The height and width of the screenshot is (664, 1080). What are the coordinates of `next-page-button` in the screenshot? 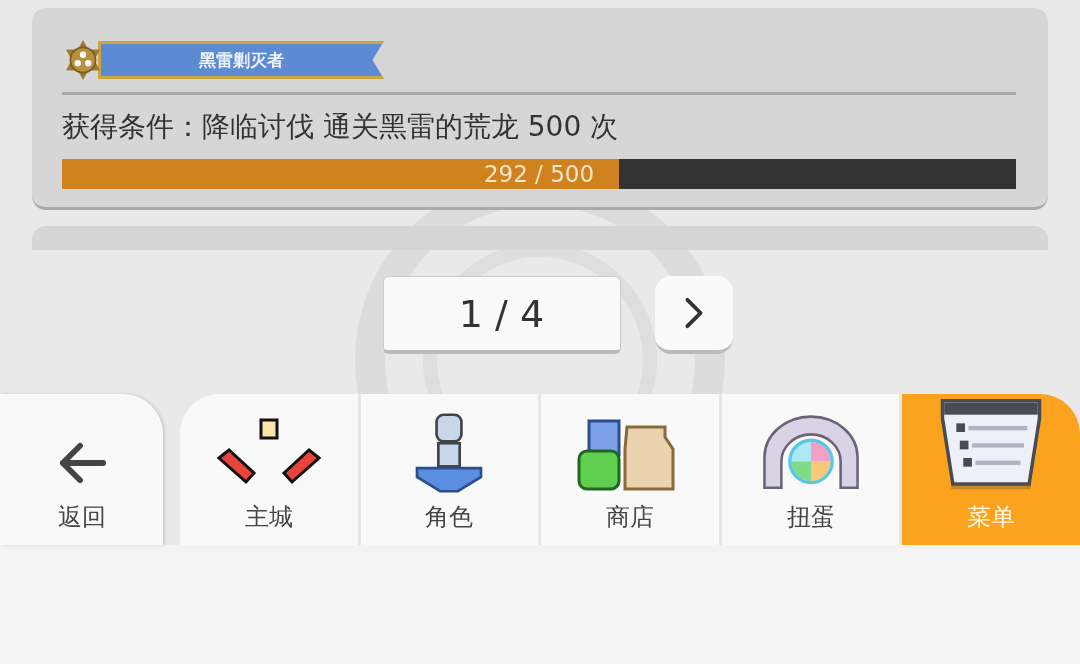 It's located at (693, 315).